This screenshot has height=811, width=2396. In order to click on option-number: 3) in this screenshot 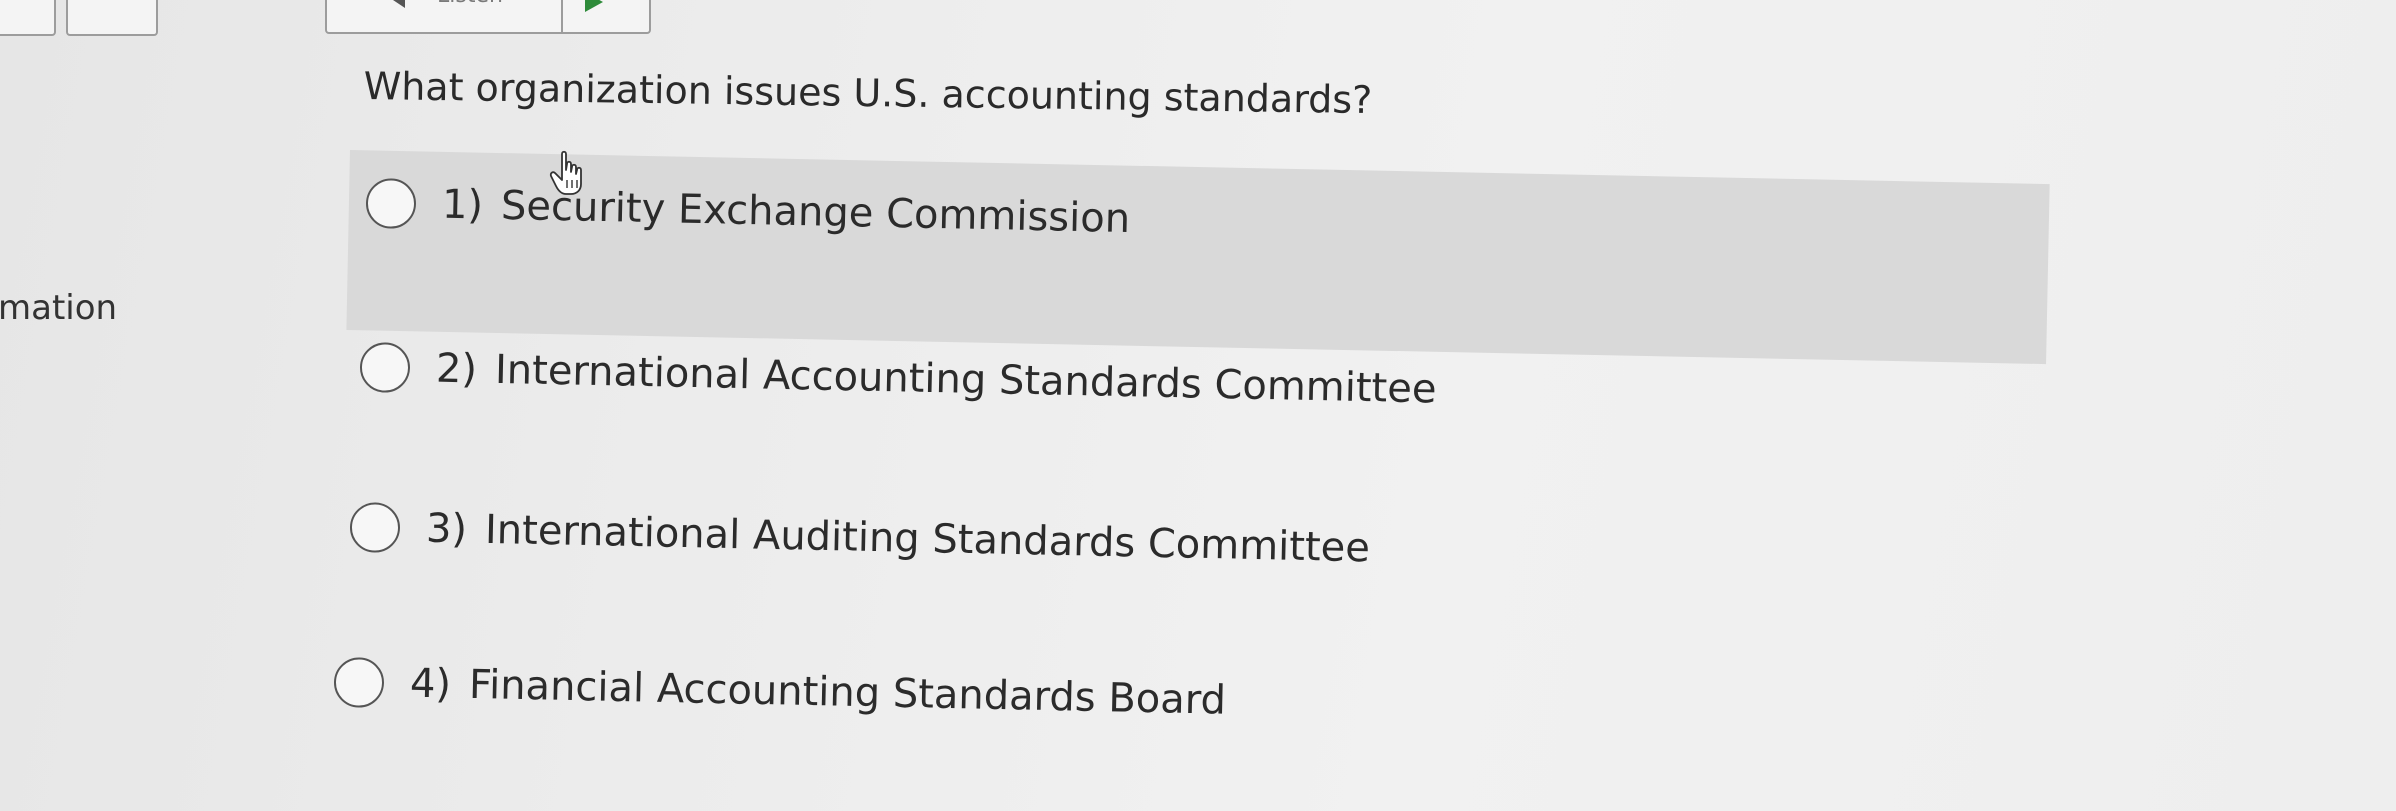, I will do `click(446, 529)`.